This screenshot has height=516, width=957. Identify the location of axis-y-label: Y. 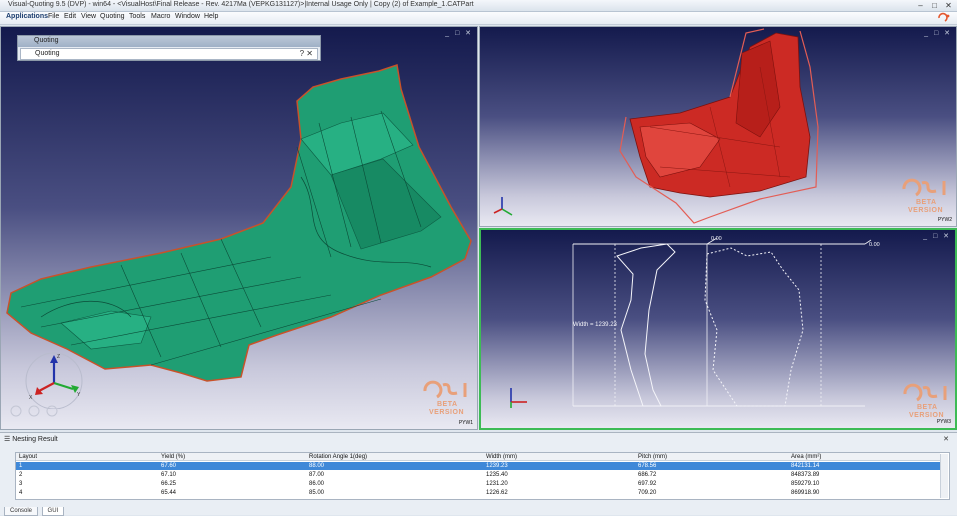
(79, 395).